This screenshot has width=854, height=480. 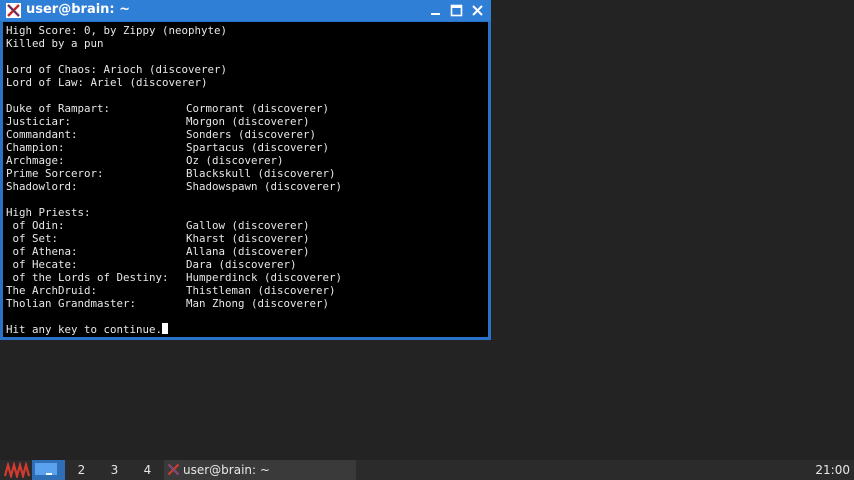 I want to click on minimize-icon, so click(x=435, y=10).